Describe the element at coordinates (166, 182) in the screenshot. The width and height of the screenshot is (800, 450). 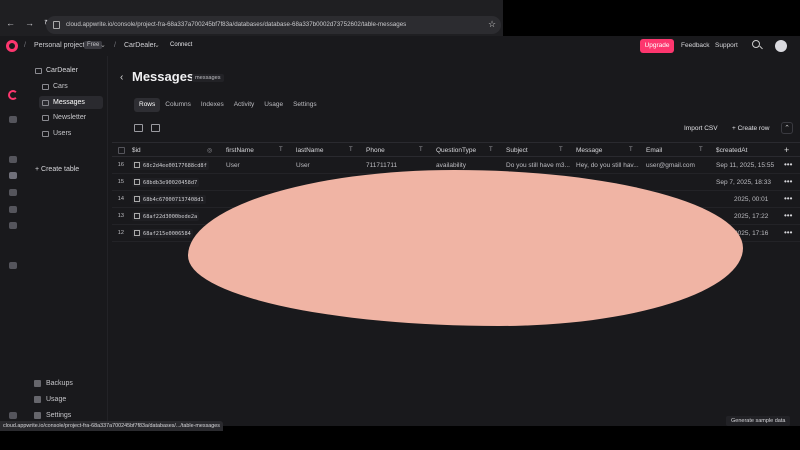
I see `row-id: 68bdb3e90020458d7` at that location.